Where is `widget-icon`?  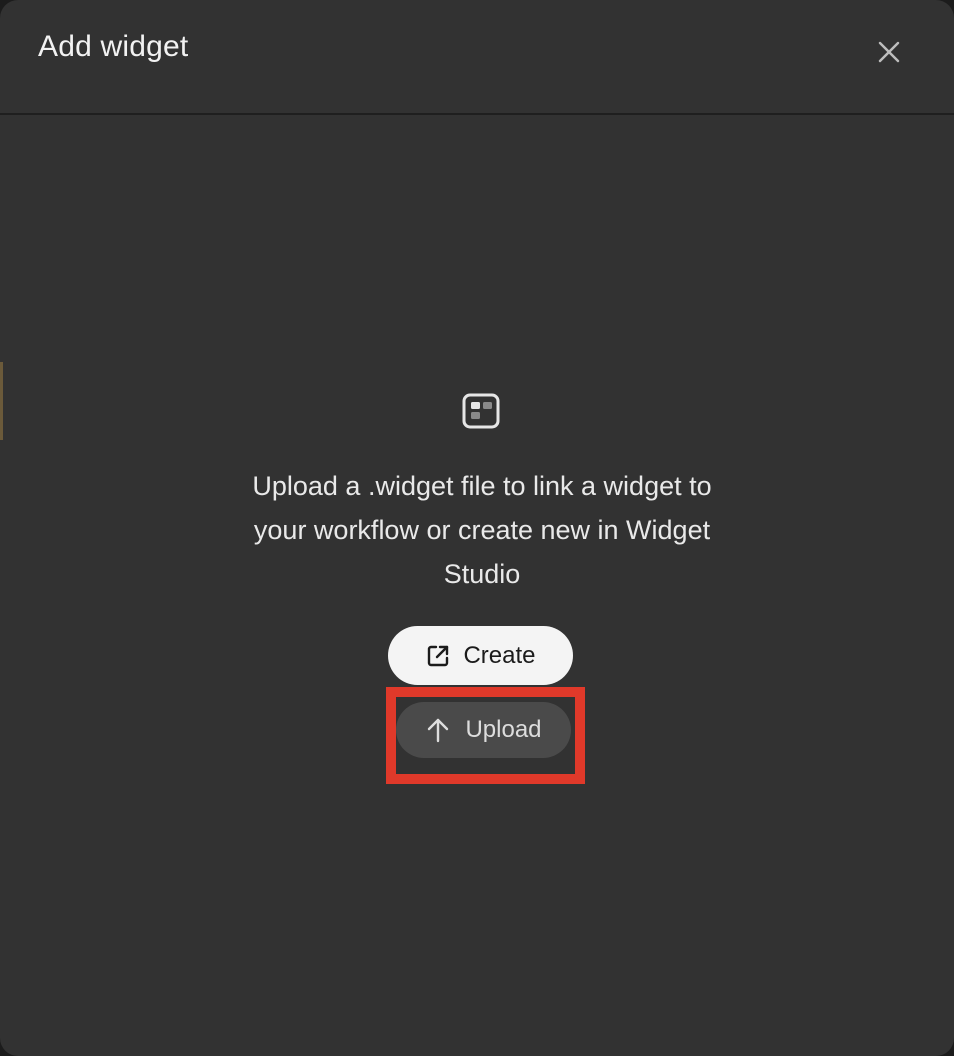
widget-icon is located at coordinates (481, 411).